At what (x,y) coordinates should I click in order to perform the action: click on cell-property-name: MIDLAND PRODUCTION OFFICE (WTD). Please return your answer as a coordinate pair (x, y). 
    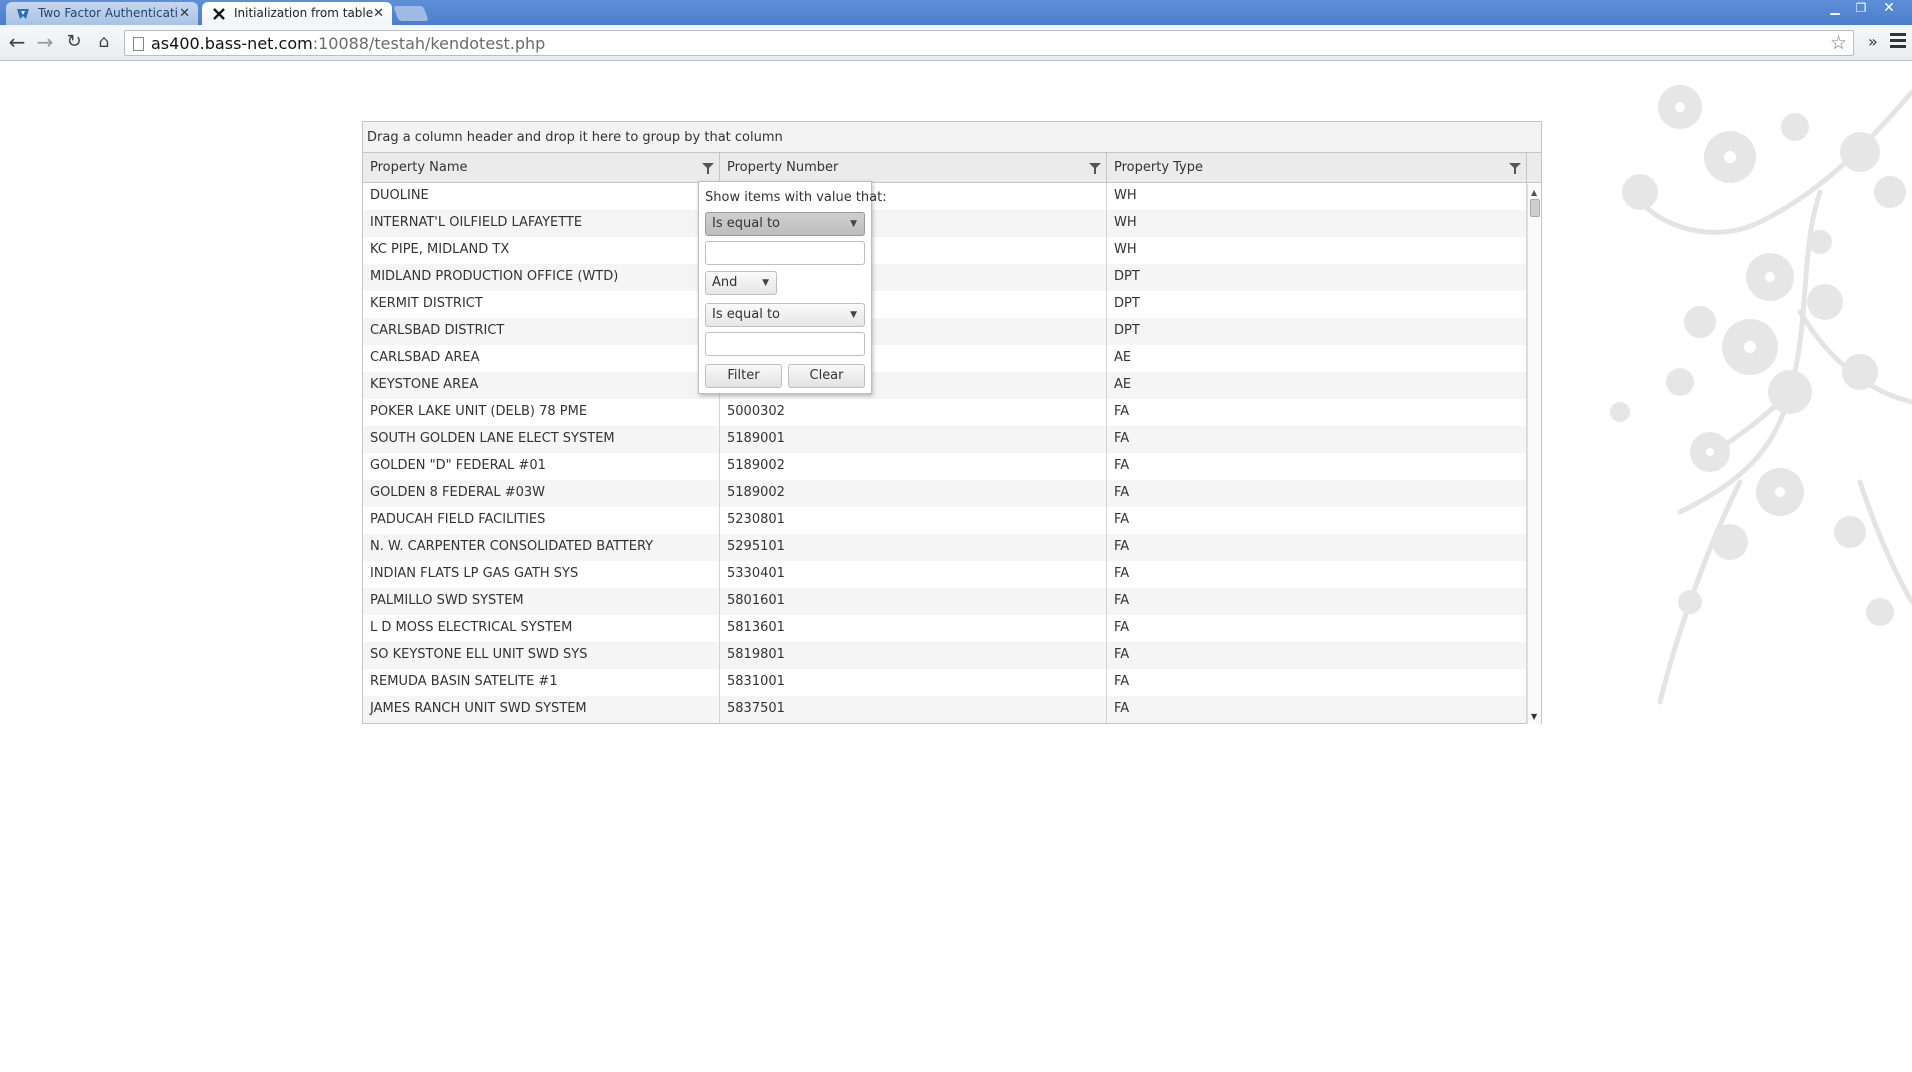
    Looking at the image, I should click on (541, 277).